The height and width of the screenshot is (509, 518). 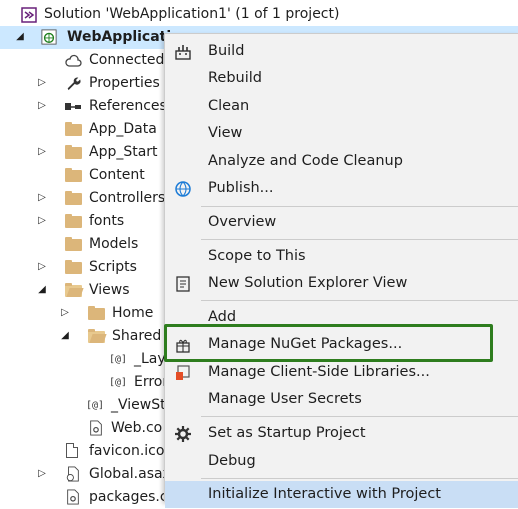 I want to click on menu-item-analyze: Analyze and Code Cleanup, so click(x=341, y=161).